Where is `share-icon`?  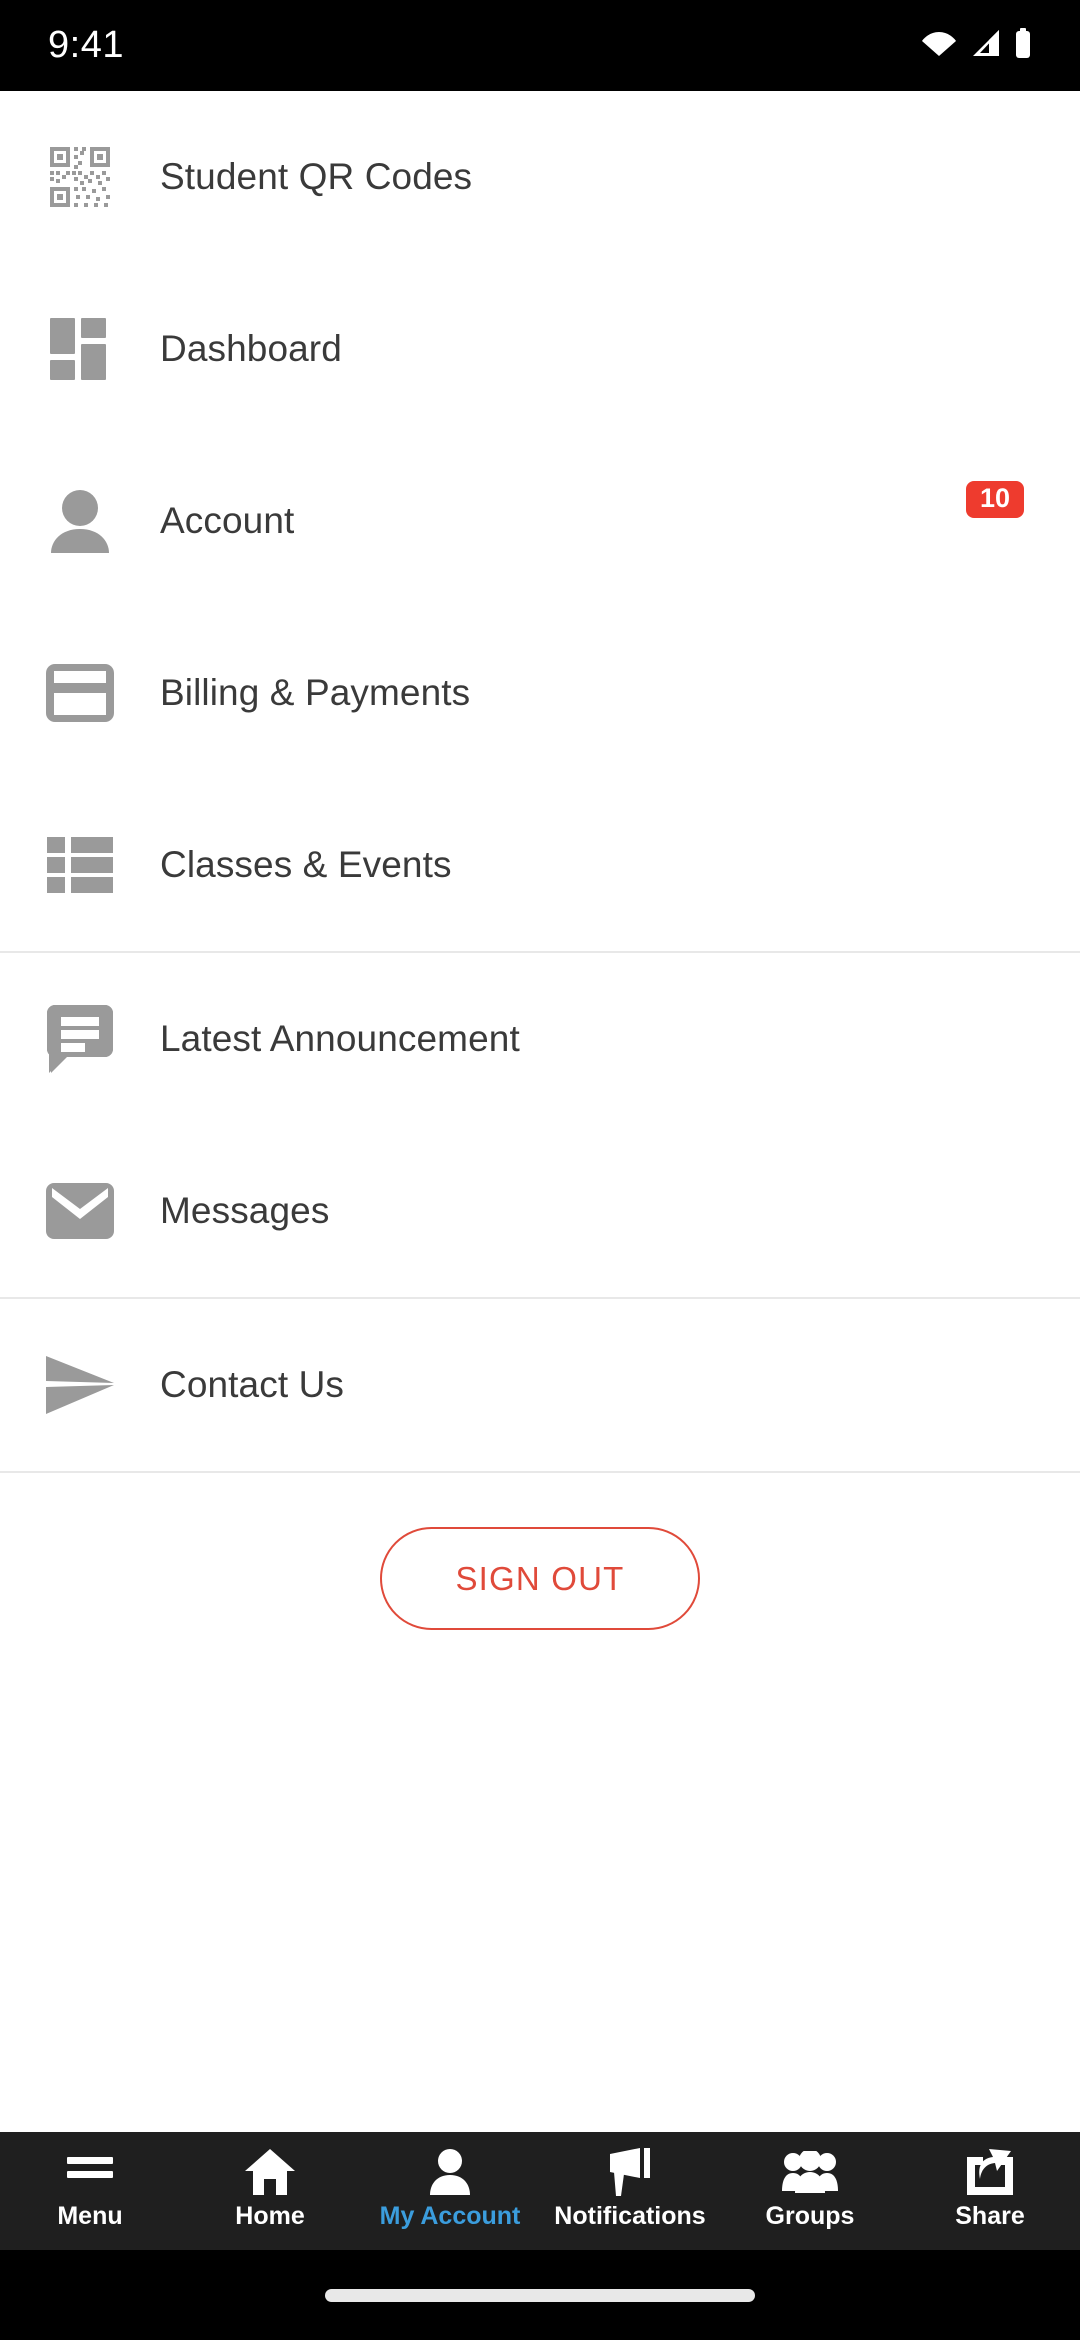
share-icon is located at coordinates (990, 2172).